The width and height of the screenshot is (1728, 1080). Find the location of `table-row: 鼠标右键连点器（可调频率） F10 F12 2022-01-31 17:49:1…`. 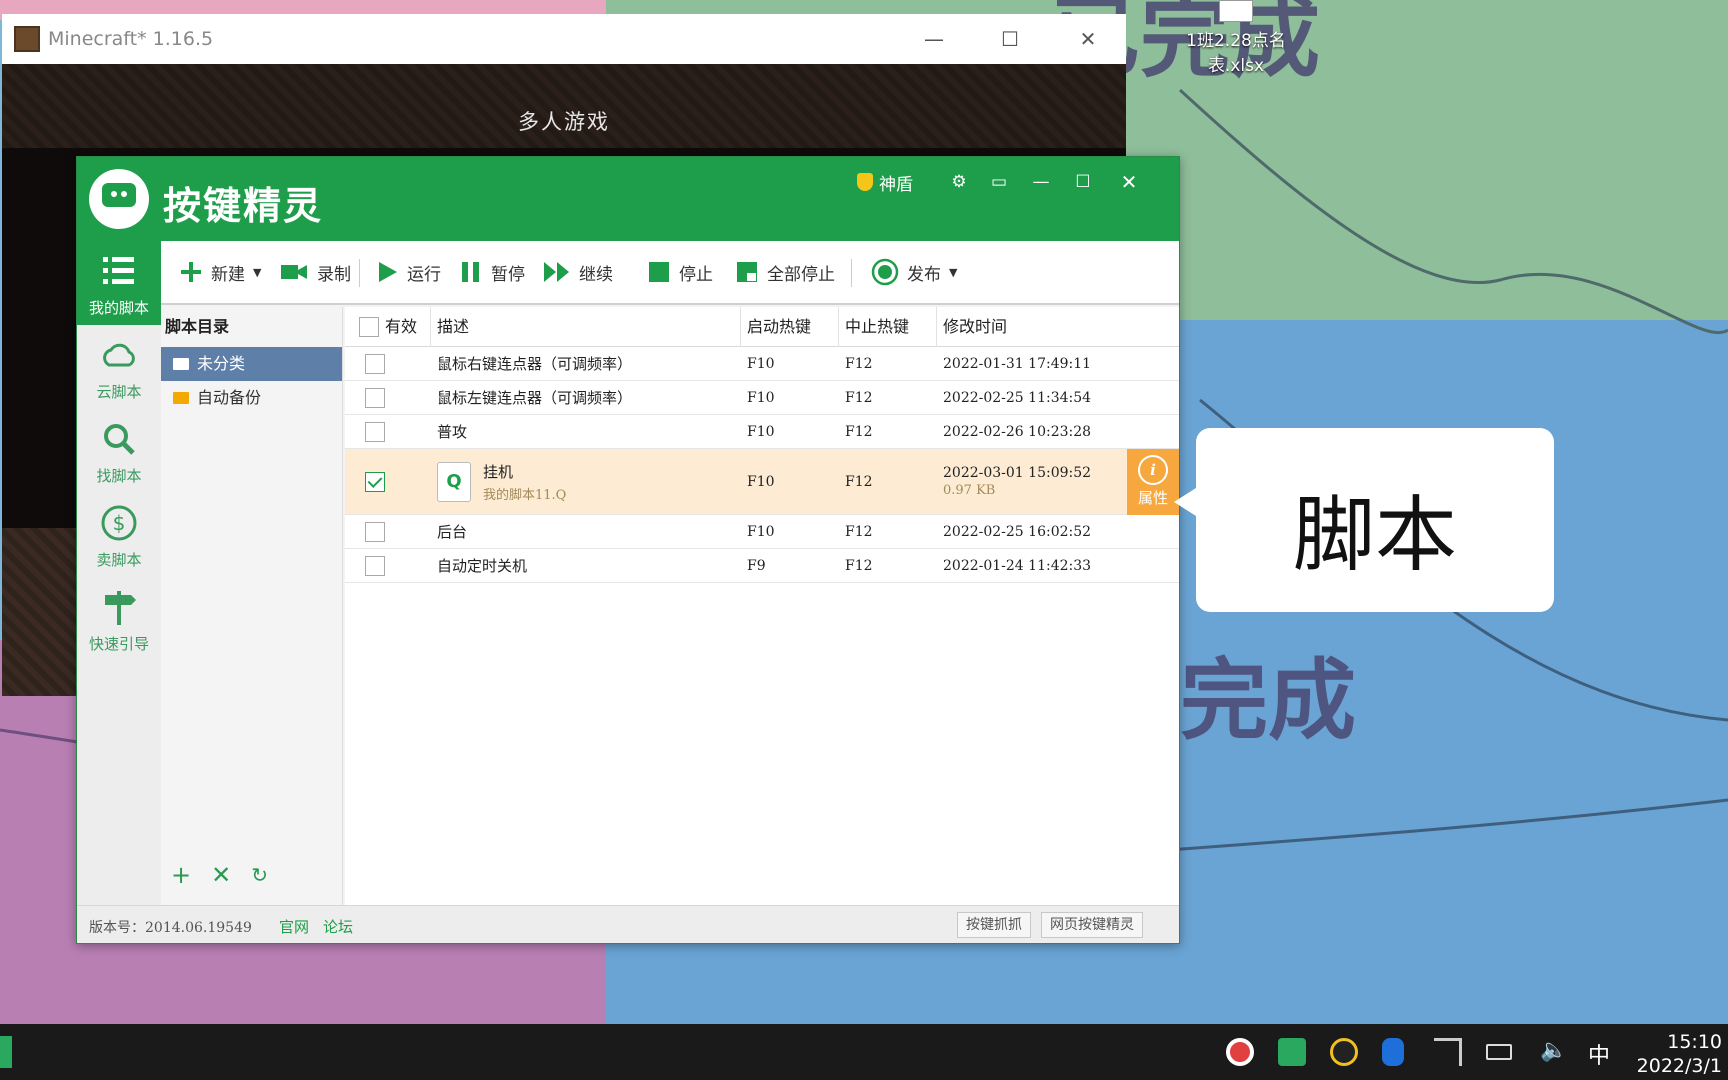

table-row: 鼠标右键连点器（可调频率） F10 F12 2022-01-31 17:49:1… is located at coordinates (762, 364).